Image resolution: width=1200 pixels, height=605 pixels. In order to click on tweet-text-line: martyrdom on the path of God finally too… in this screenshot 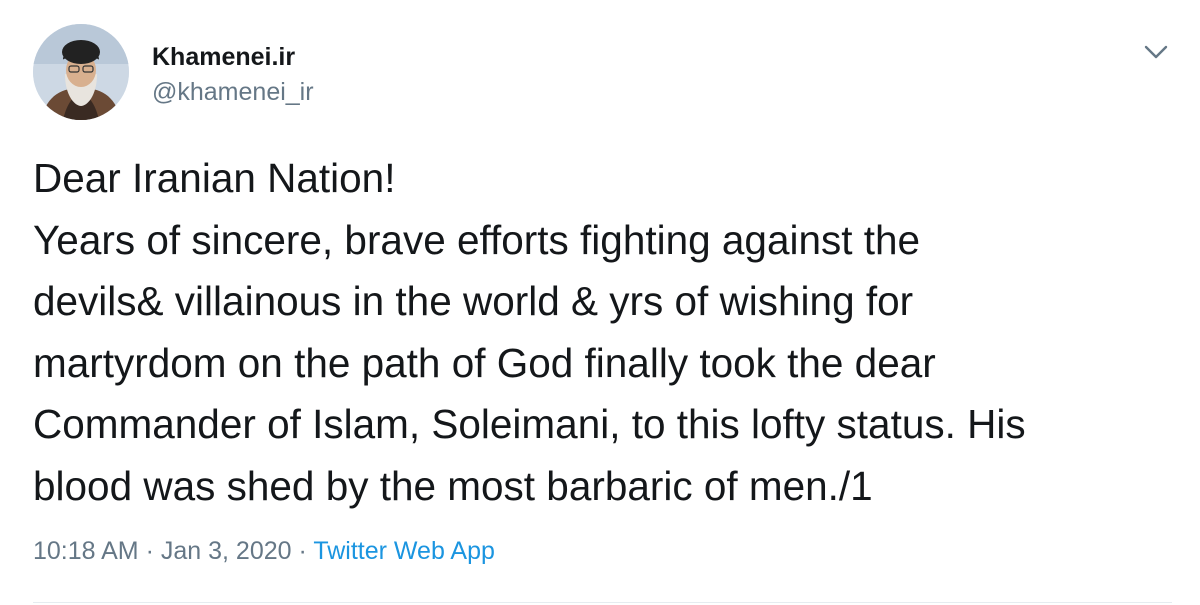, I will do `click(484, 362)`.